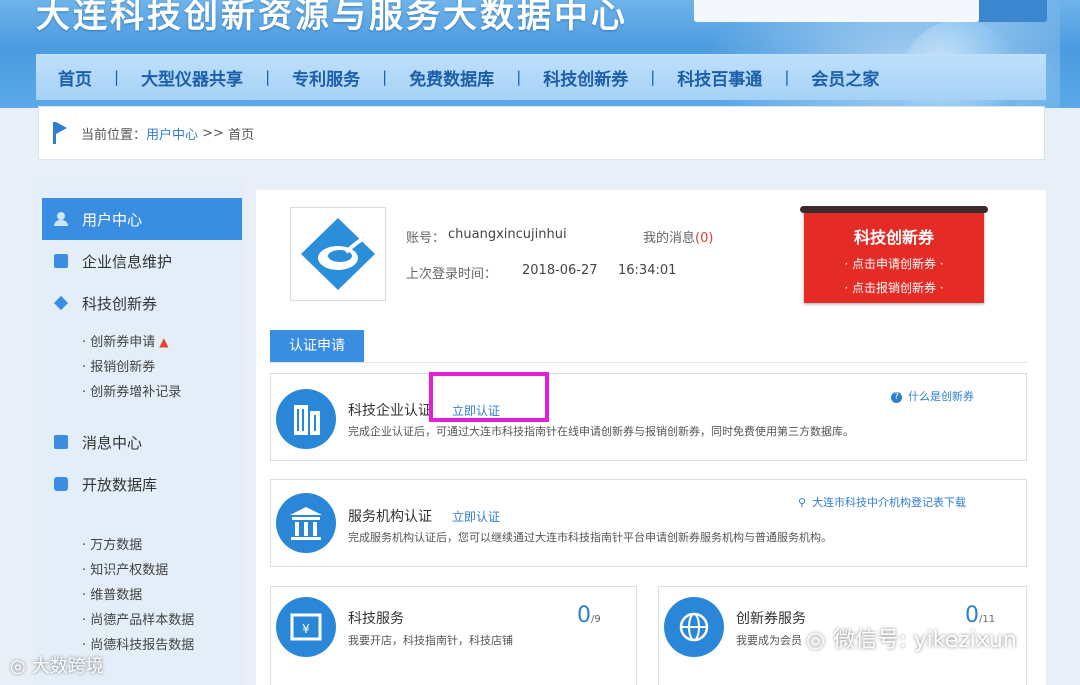 This screenshot has width=1080, height=685. I want to click on database-icon, so click(61, 484).